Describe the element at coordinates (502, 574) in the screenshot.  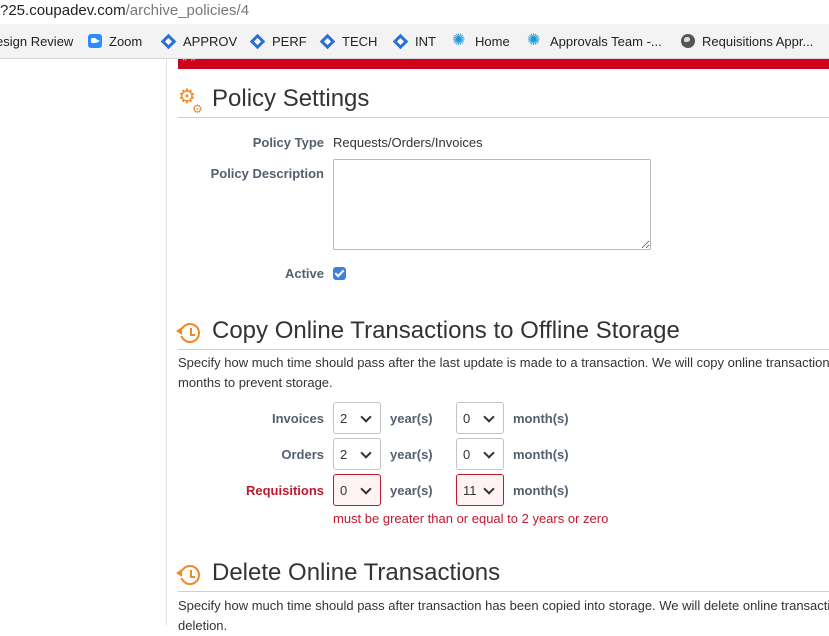
I see `delete-section-header: Delete Online Transactions` at that location.